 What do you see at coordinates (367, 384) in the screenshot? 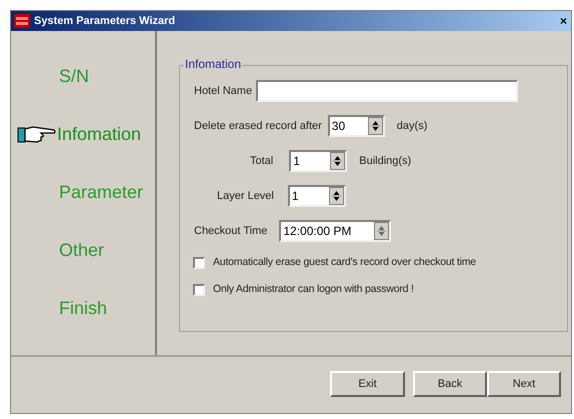
I see `wizard-button: Exit` at bounding box center [367, 384].